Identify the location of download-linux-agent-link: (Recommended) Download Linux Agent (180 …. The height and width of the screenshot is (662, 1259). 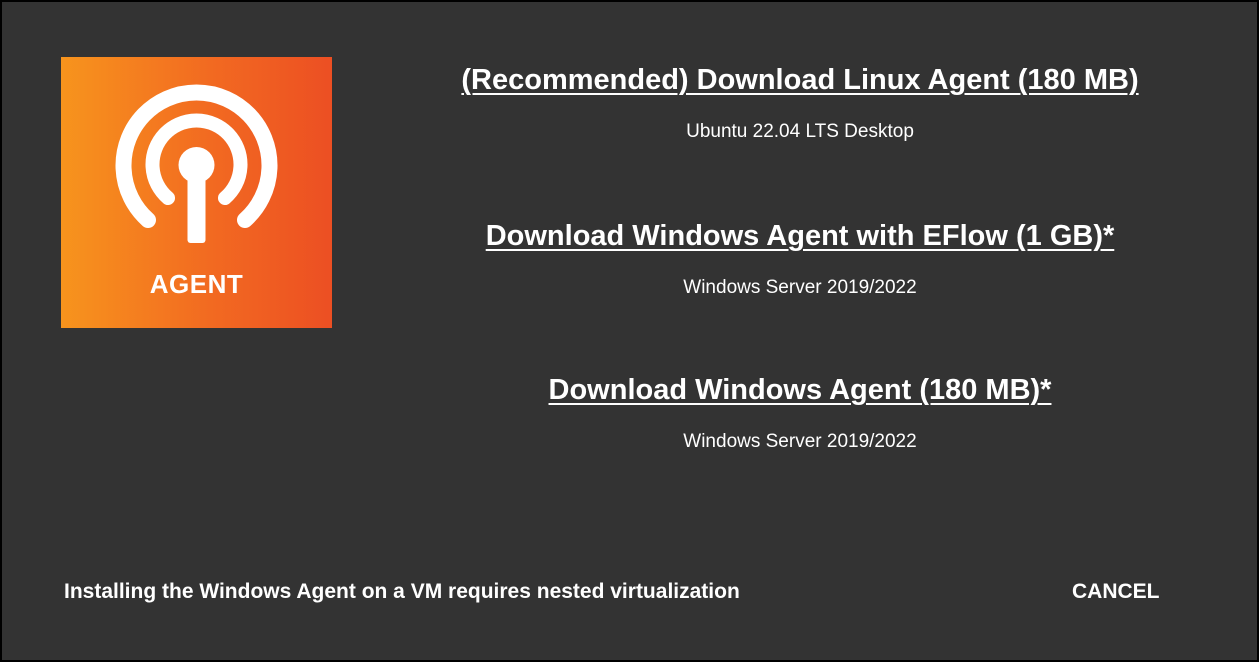
(799, 80).